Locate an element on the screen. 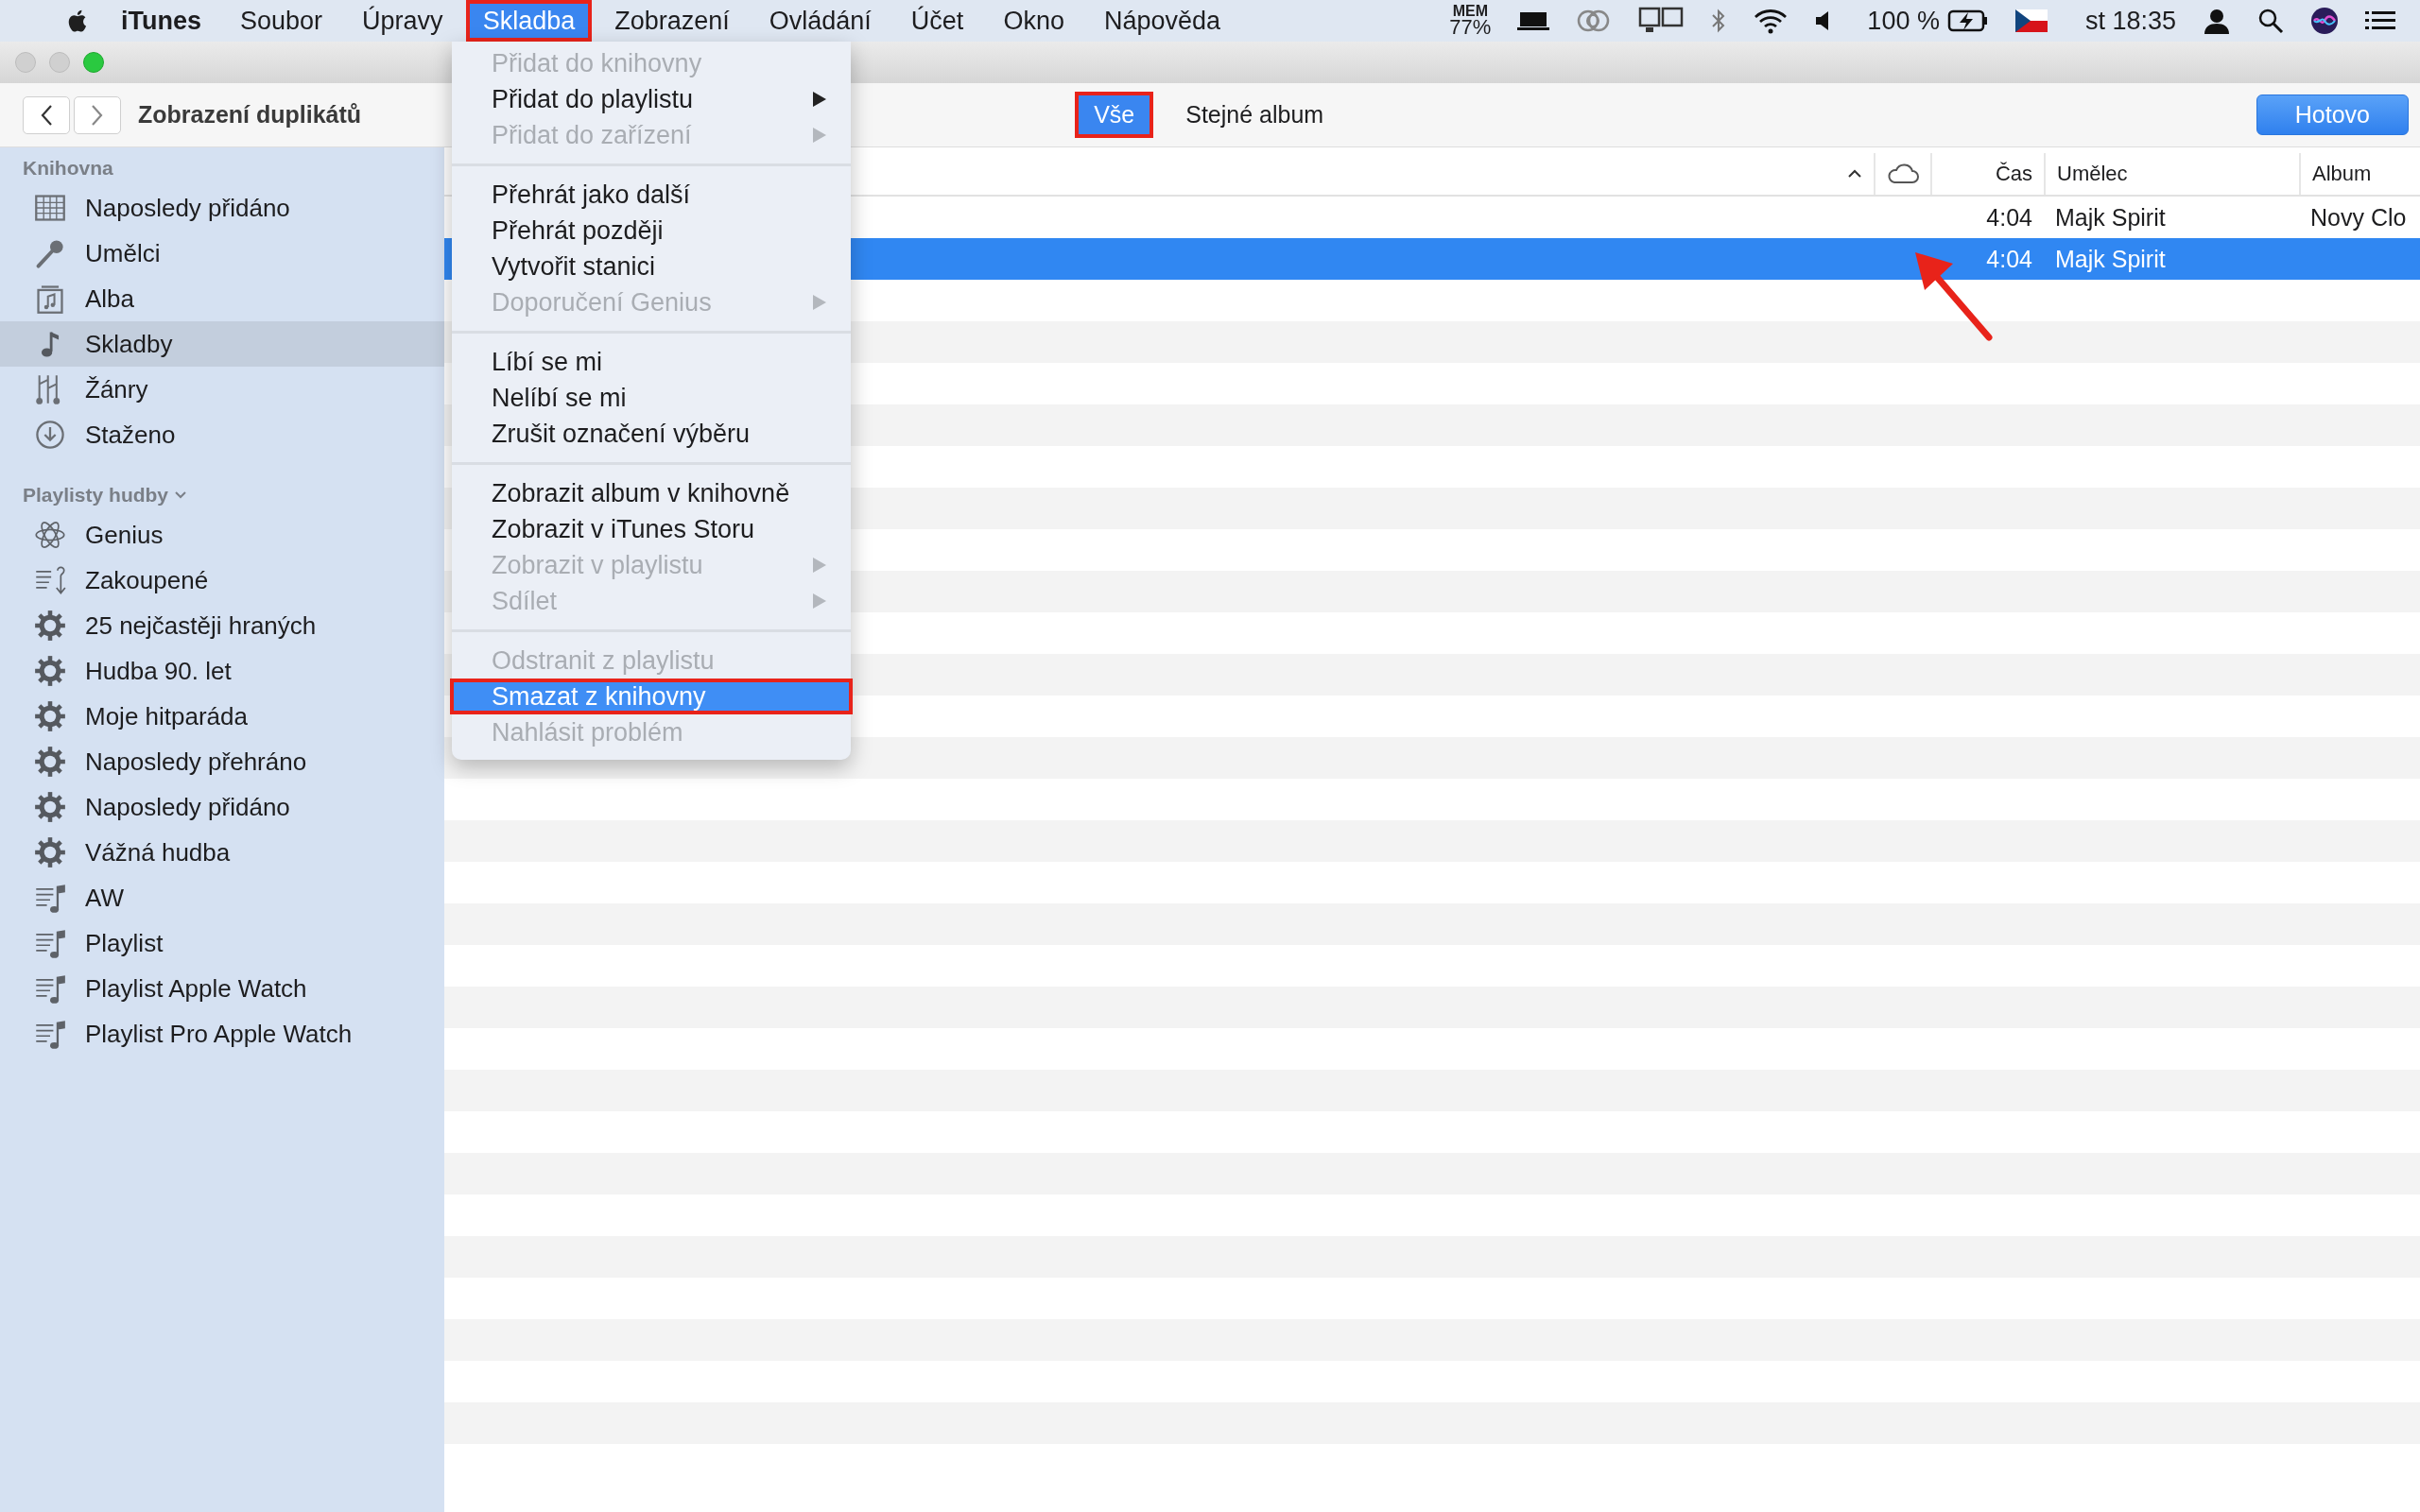 Image resolution: width=2420 pixels, height=1512 pixels. menu-title: Skladba is located at coordinates (529, 21).